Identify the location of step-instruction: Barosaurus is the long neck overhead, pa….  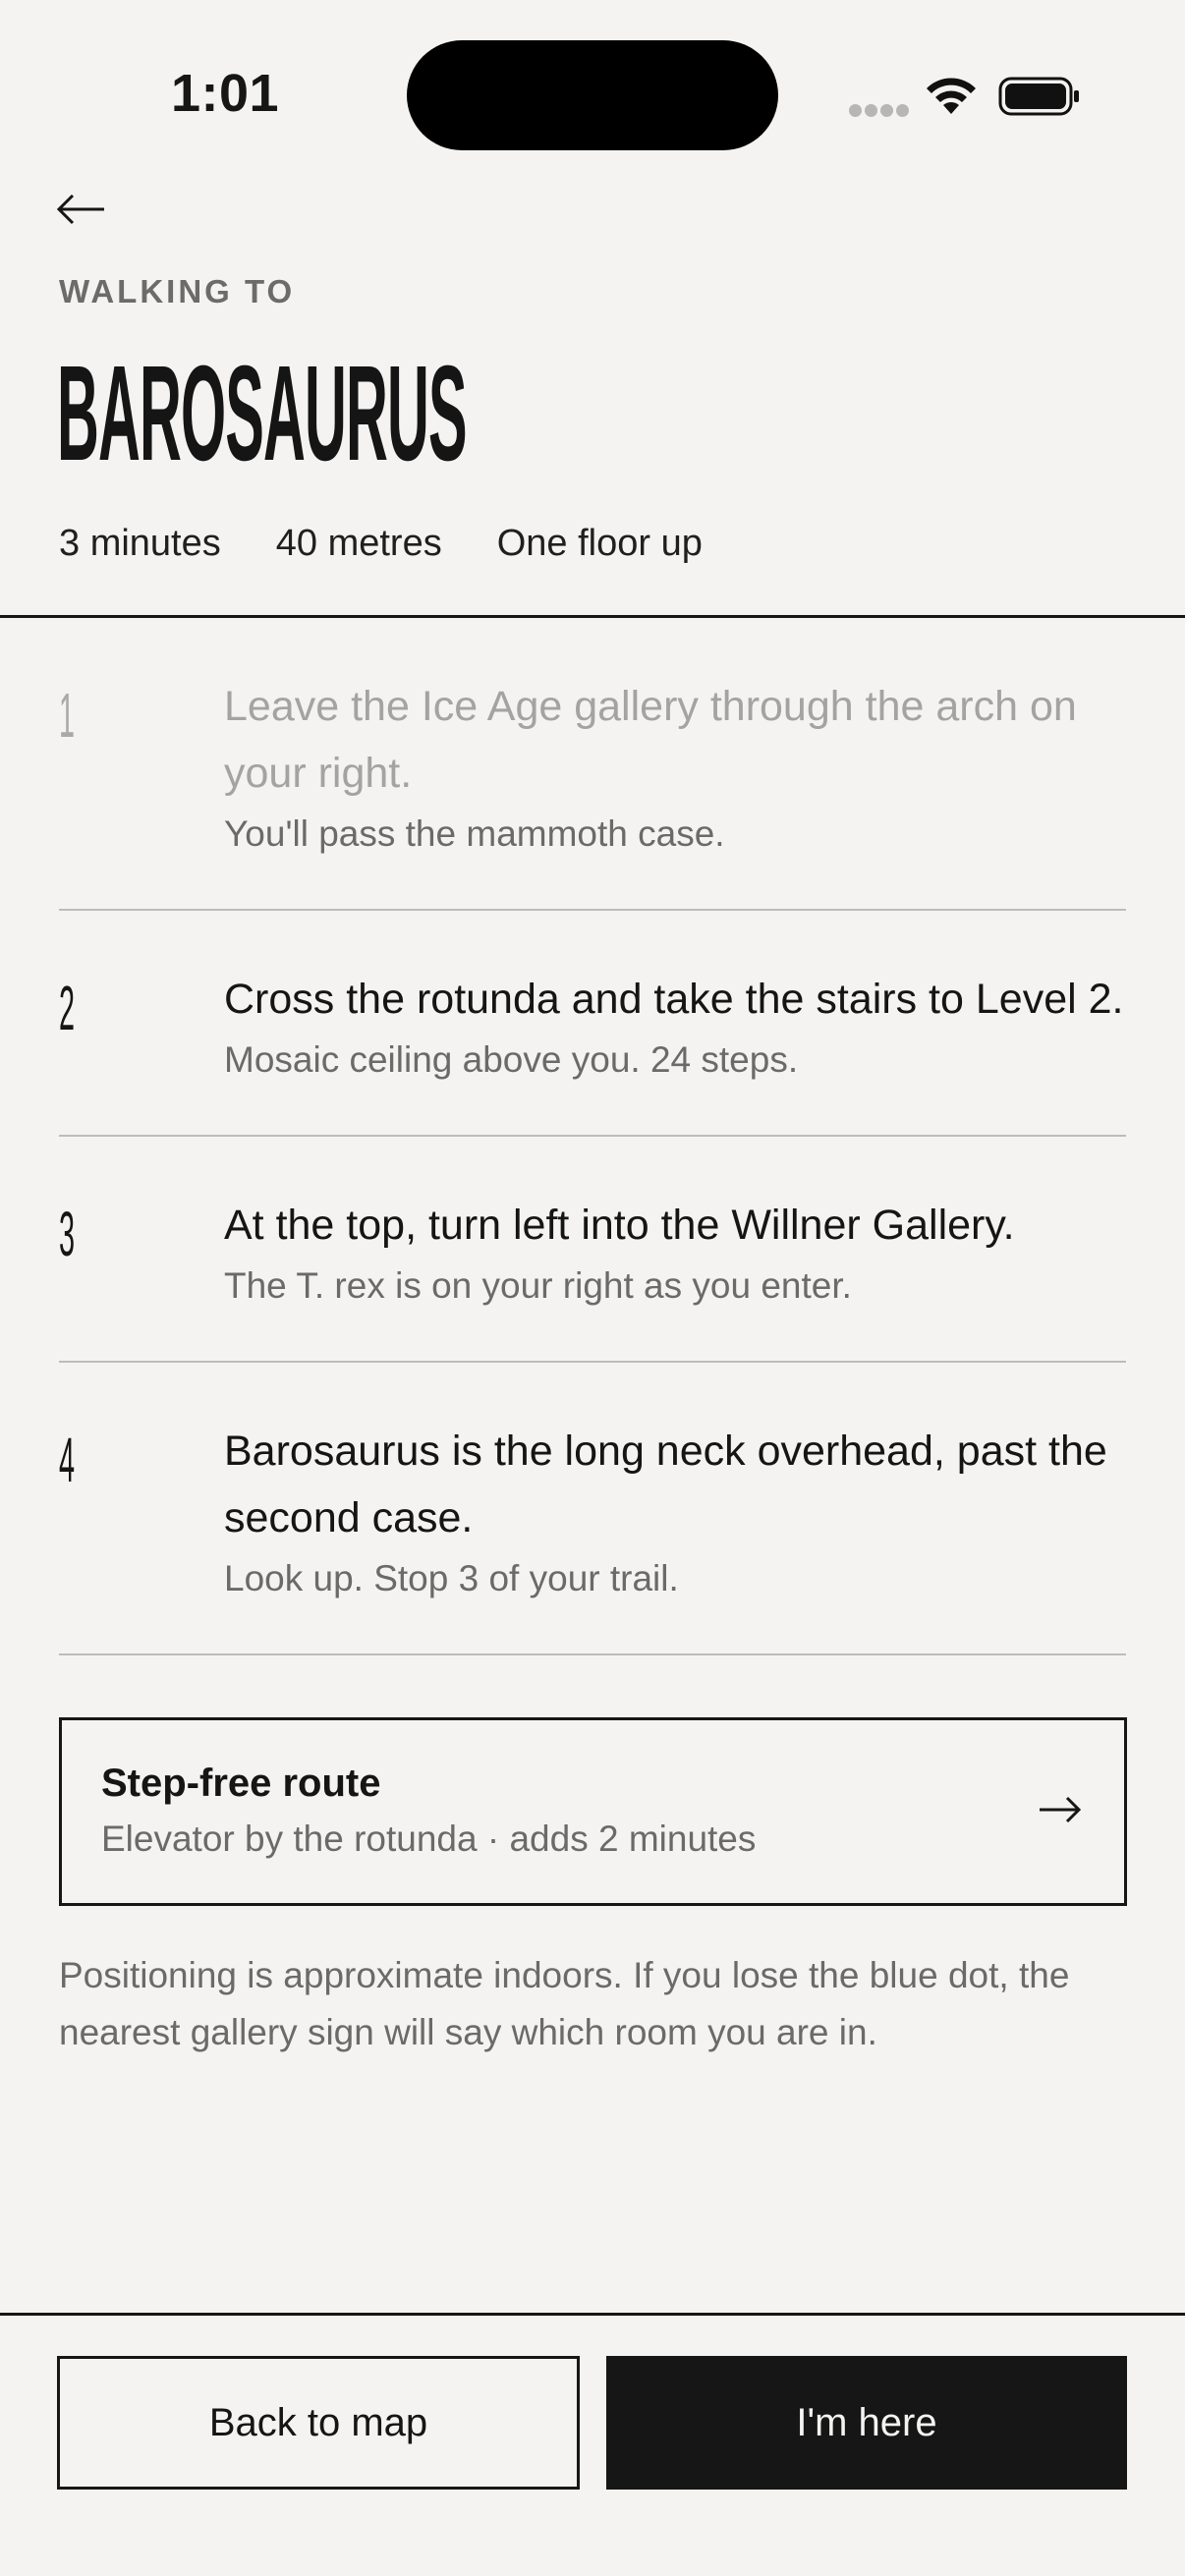
(666, 1484).